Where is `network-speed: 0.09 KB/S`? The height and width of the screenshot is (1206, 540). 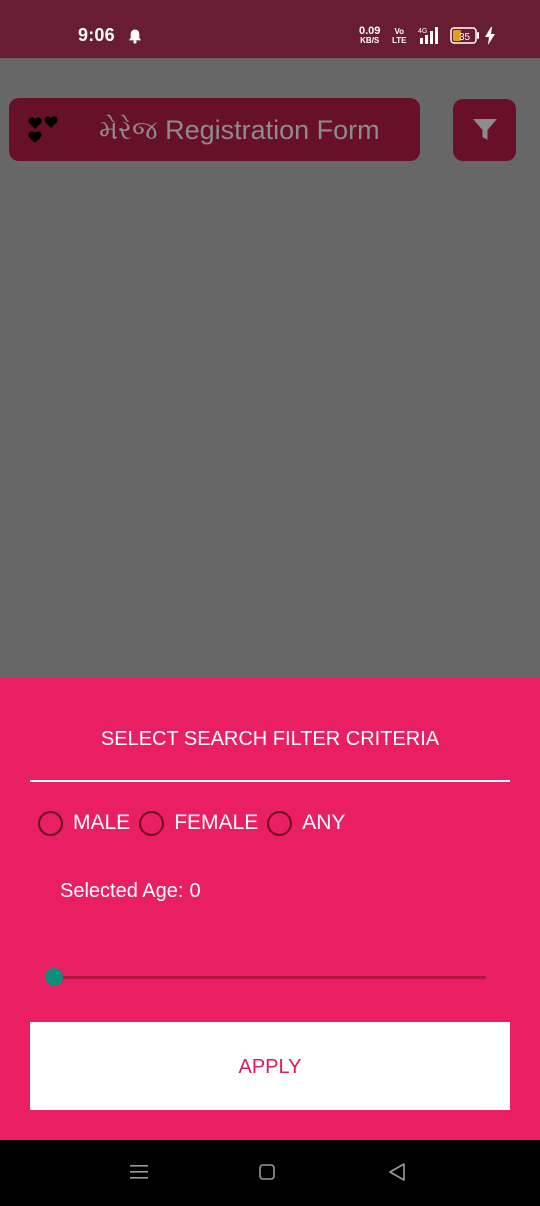 network-speed: 0.09 KB/S is located at coordinates (370, 35).